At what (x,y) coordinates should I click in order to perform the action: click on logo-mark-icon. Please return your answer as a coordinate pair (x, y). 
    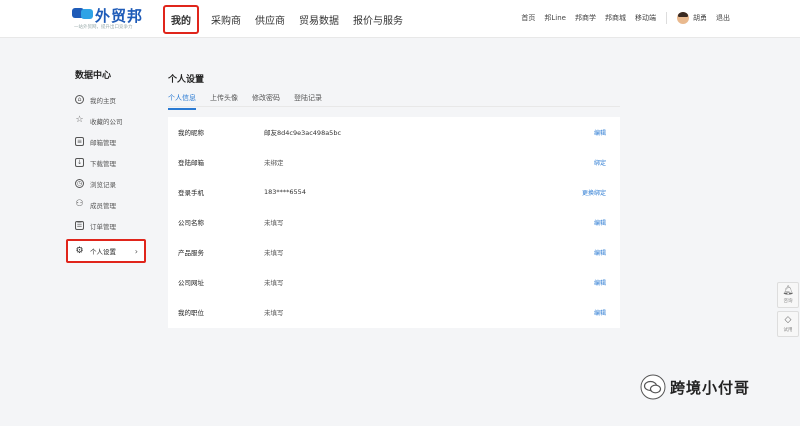
    Looking at the image, I should click on (82, 13).